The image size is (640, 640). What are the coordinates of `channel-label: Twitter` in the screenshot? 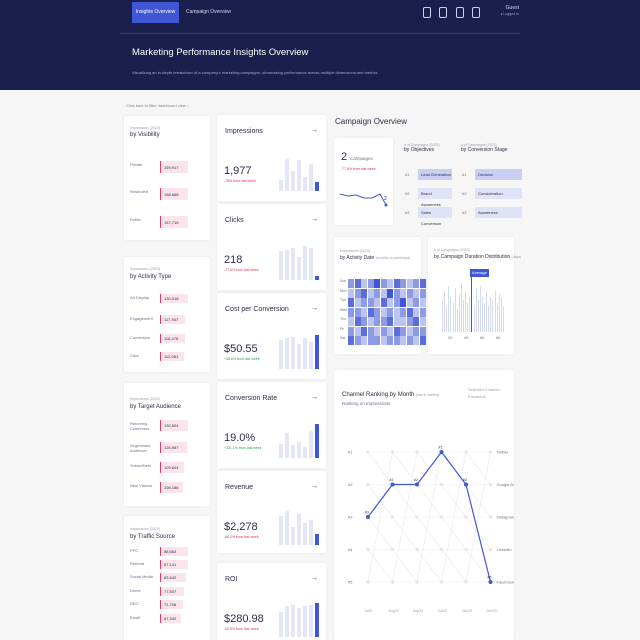 It's located at (503, 452).